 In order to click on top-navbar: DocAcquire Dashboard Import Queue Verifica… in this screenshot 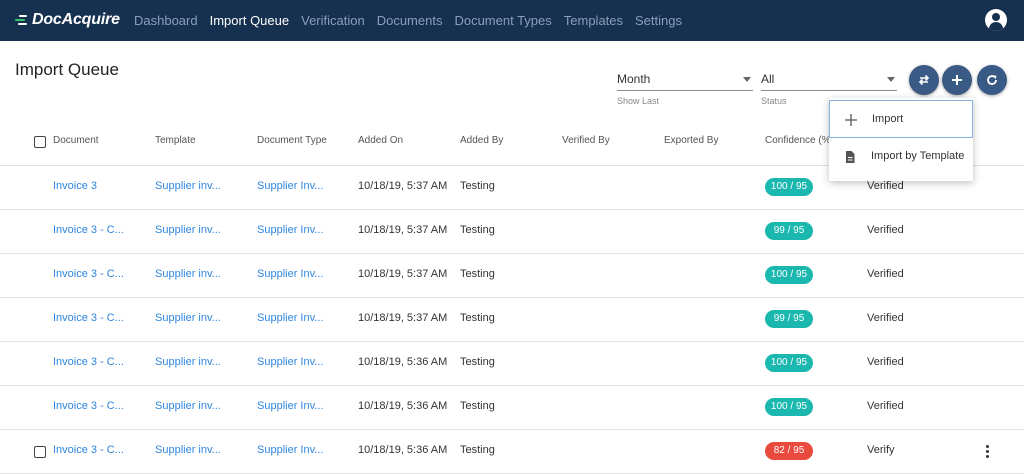, I will do `click(512, 20)`.